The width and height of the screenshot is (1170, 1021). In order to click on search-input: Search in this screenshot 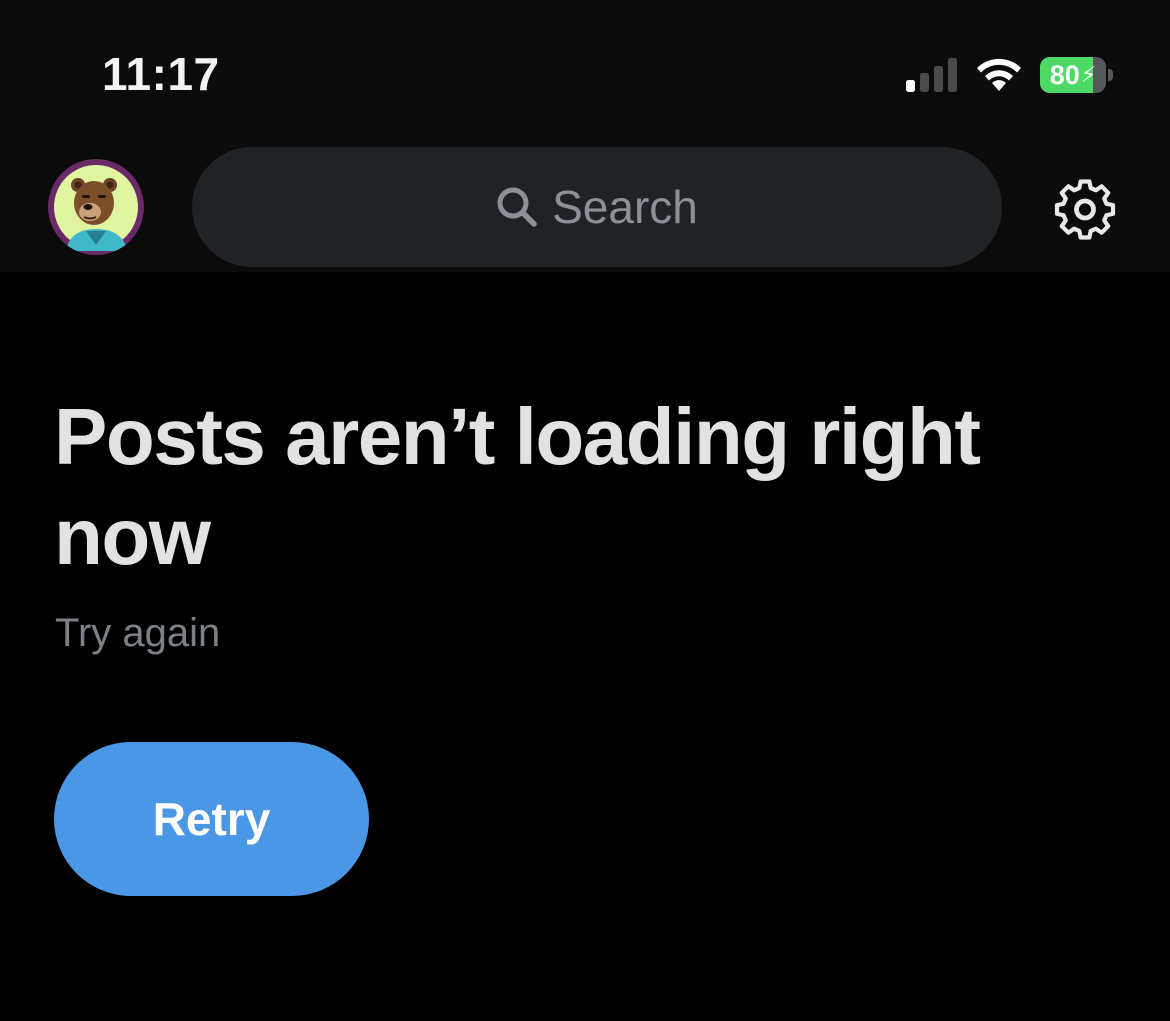, I will do `click(625, 207)`.